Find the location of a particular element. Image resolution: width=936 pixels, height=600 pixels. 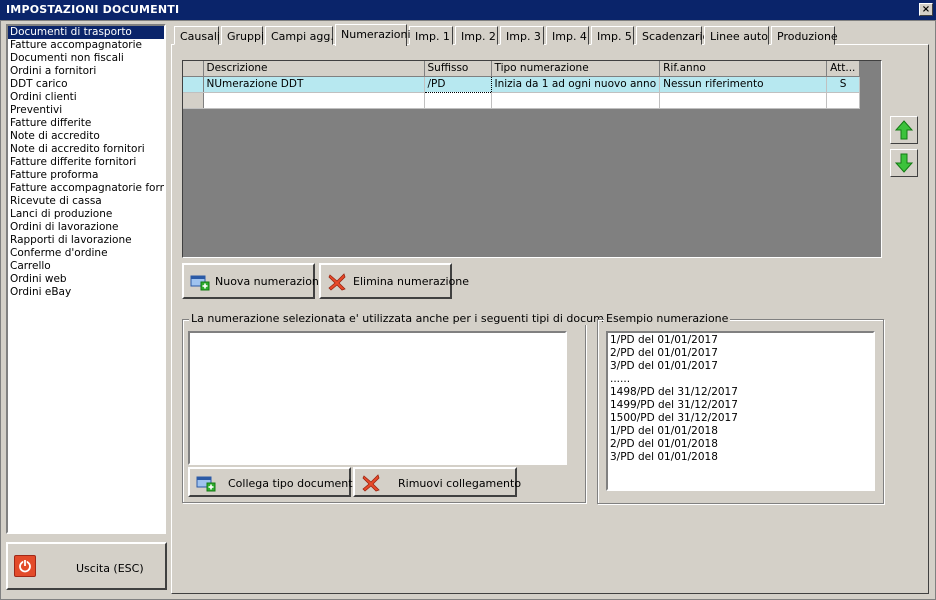

cell-description is located at coordinates (314, 100).